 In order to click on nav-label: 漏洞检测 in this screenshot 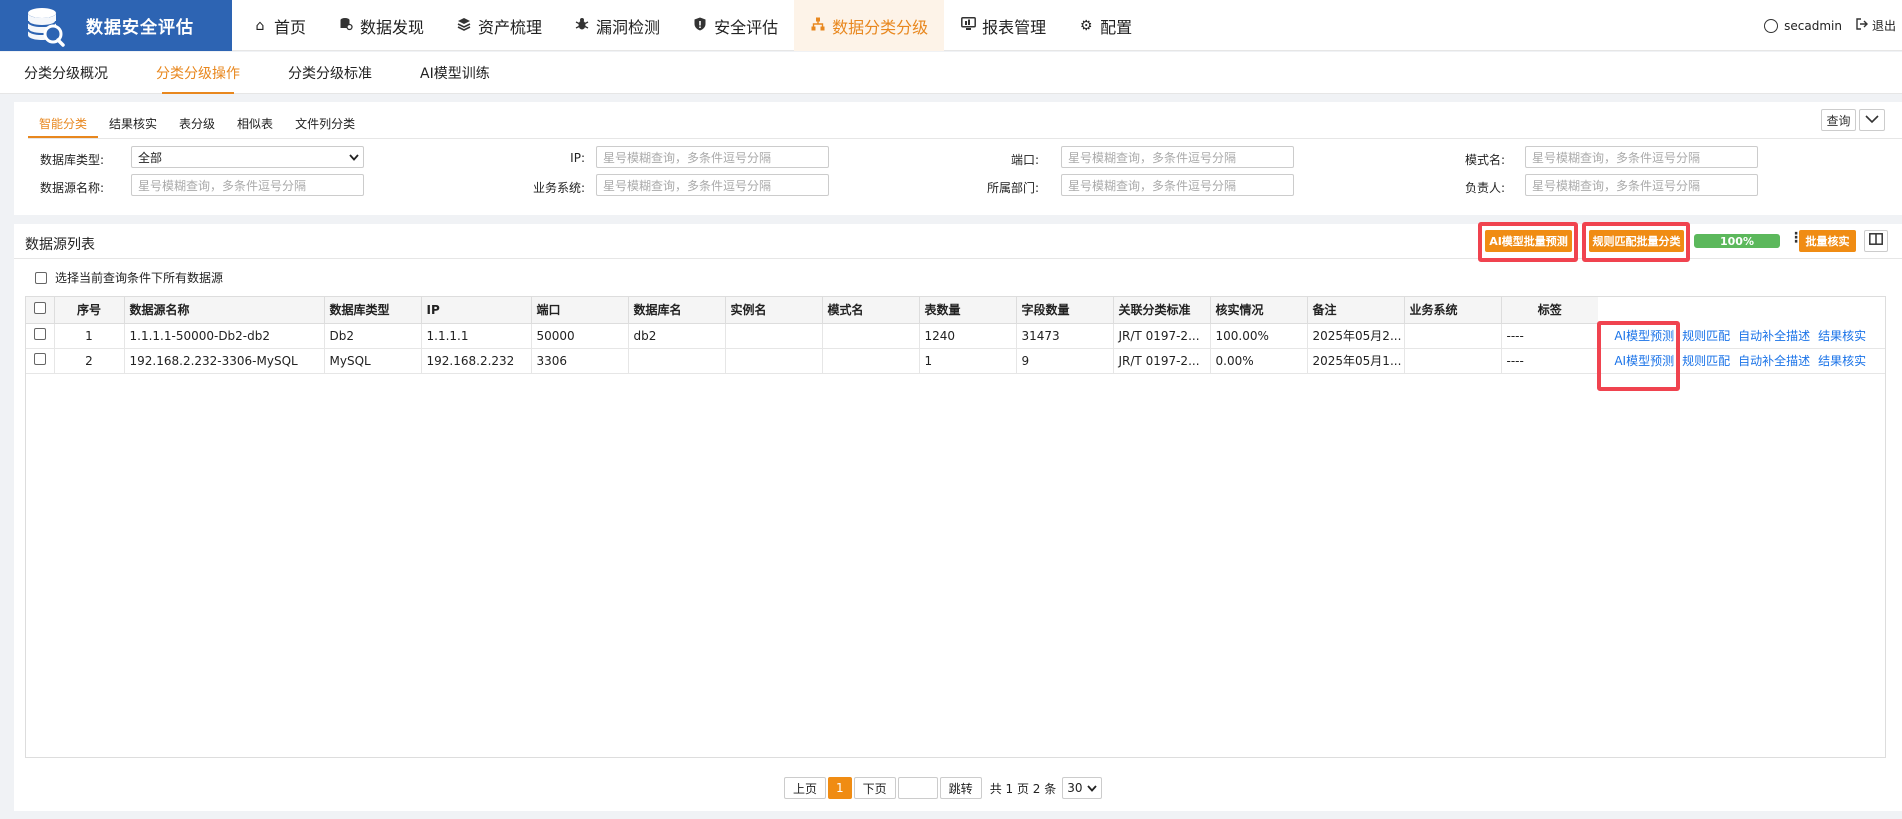, I will do `click(628, 27)`.